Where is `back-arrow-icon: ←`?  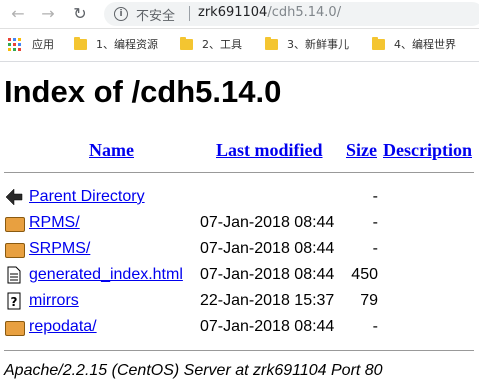
back-arrow-icon: ← is located at coordinates (18, 14).